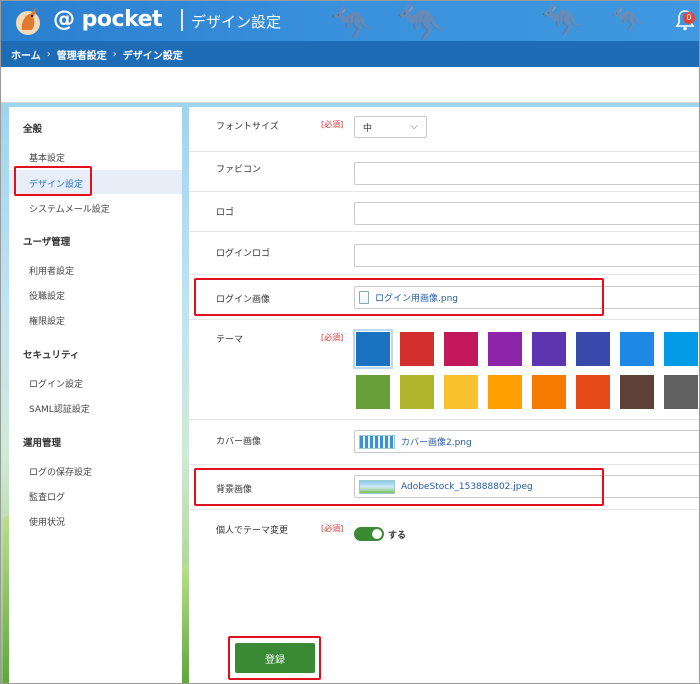 The width and height of the screenshot is (700, 684). I want to click on sidebar-item-login-settings: ログイン設定, so click(56, 383).